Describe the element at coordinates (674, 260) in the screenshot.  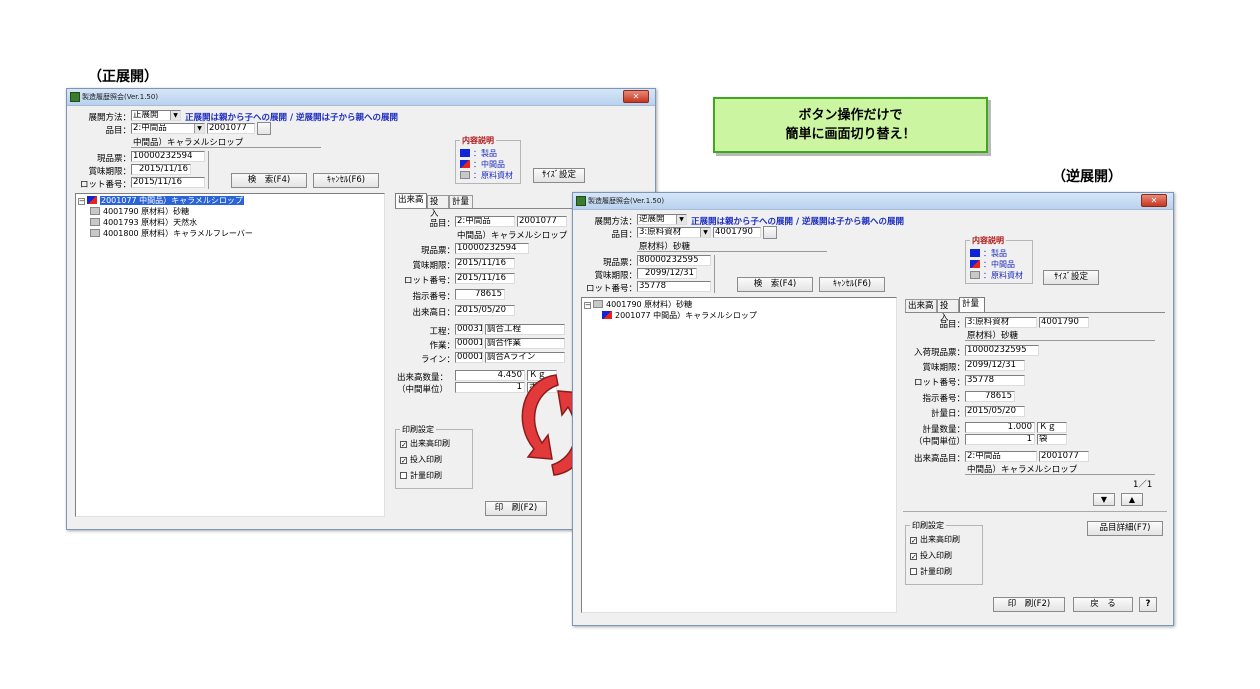
I see `slip-field: 80000232595` at that location.